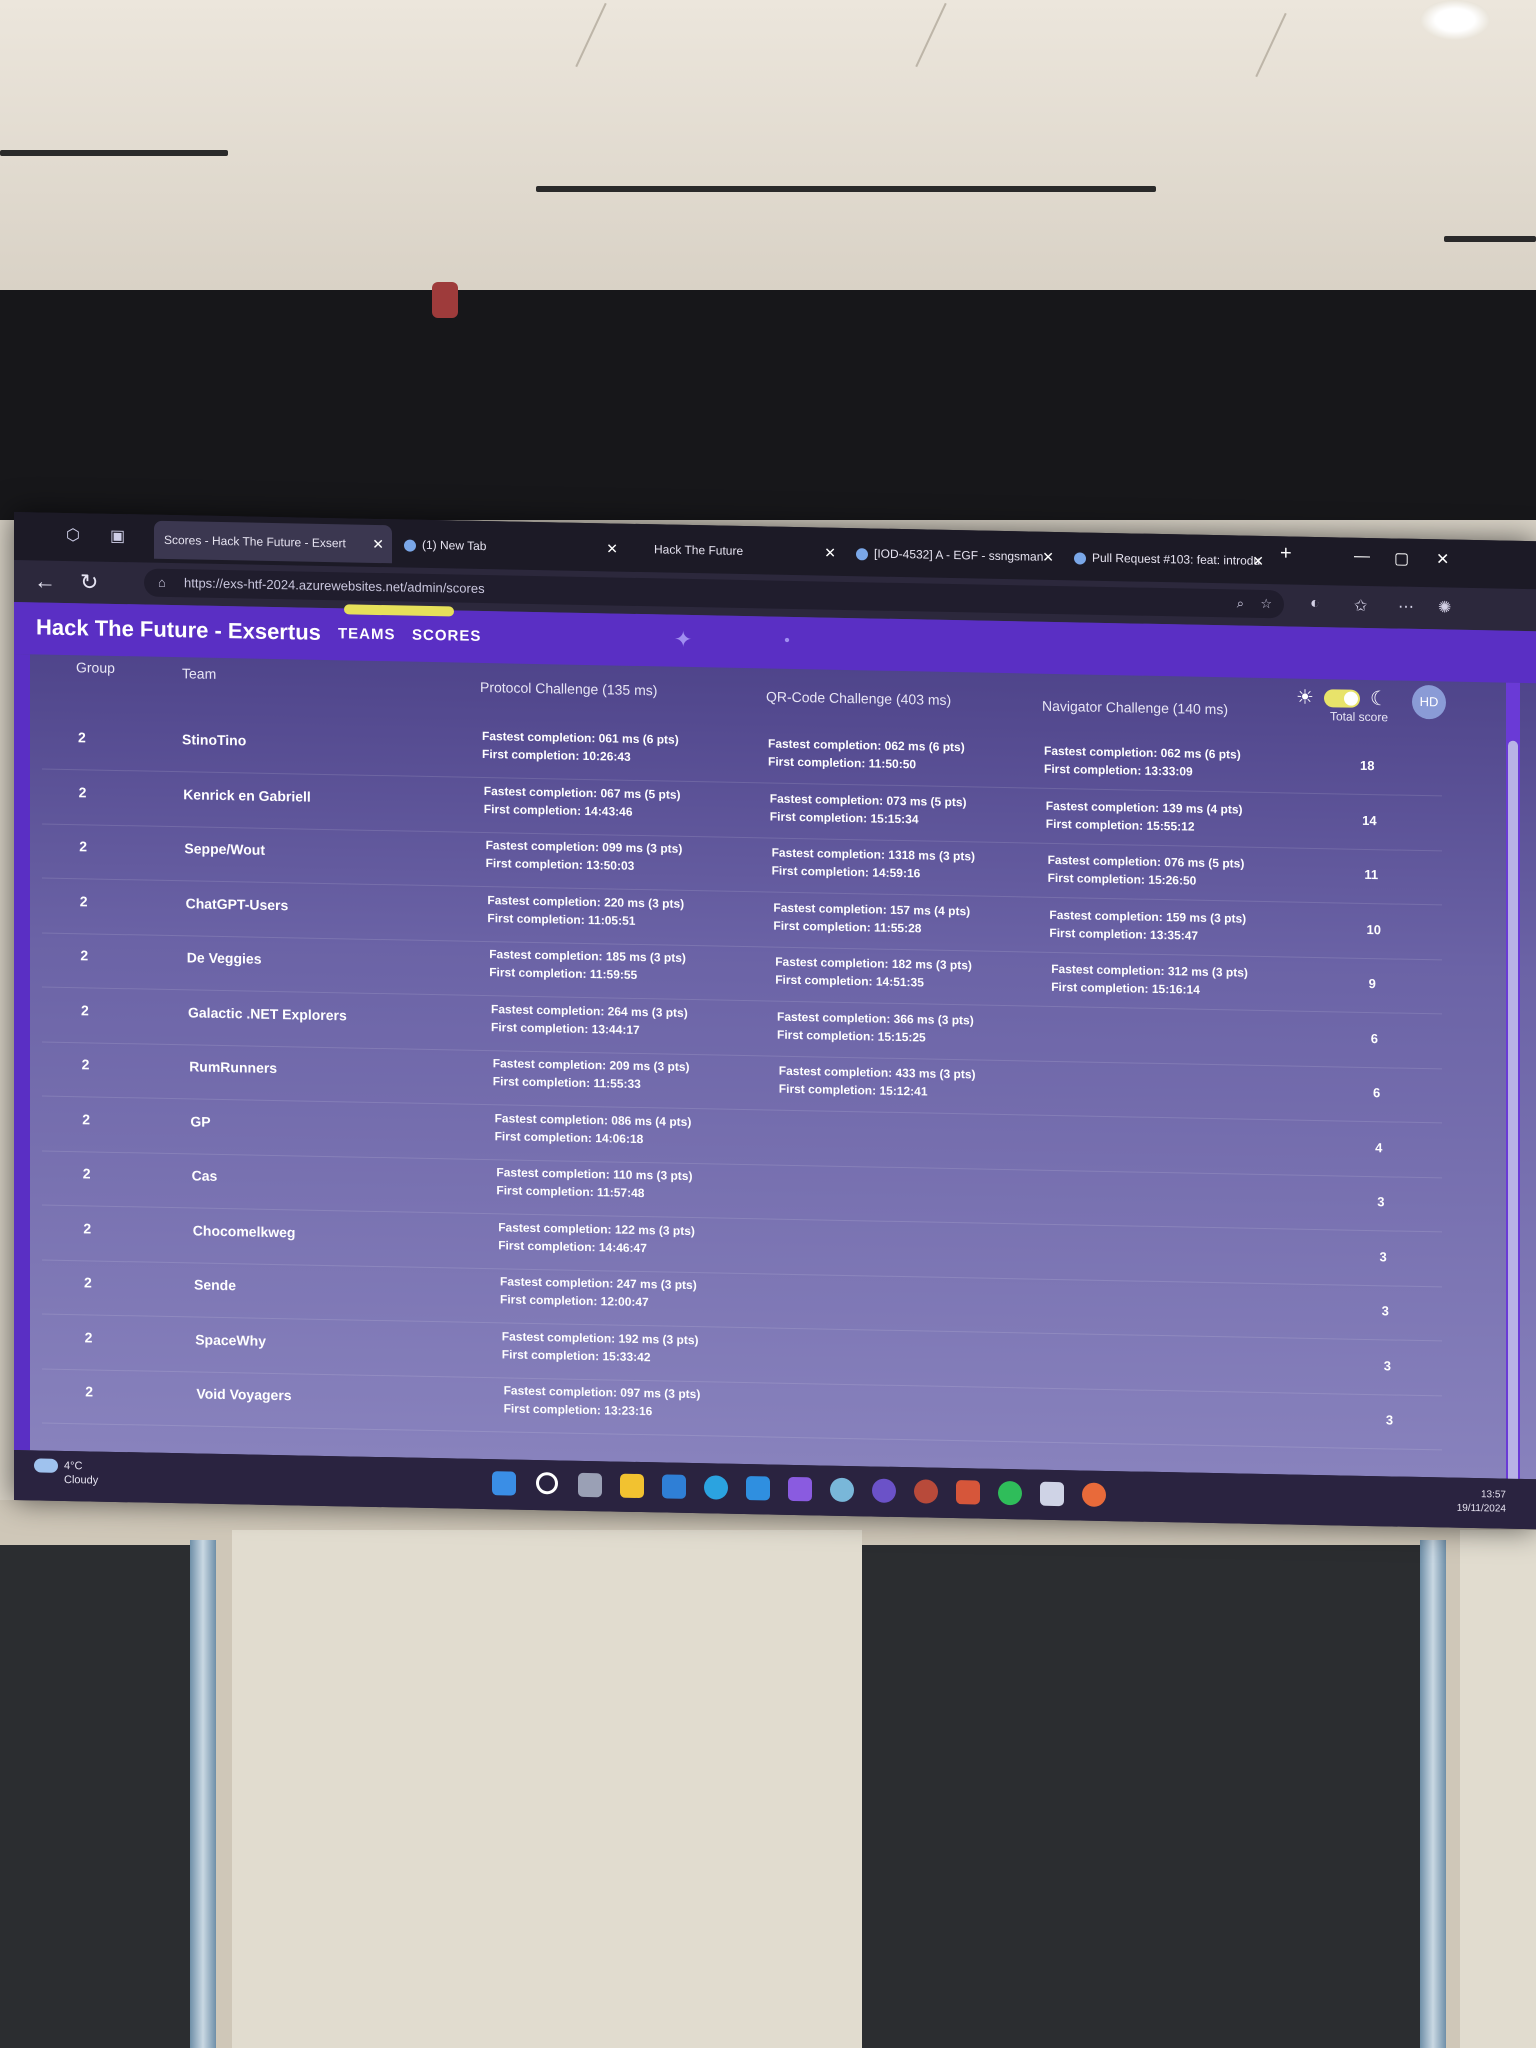 This screenshot has height=2048, width=1536. What do you see at coordinates (504, 1483) in the screenshot?
I see `start-icon` at bounding box center [504, 1483].